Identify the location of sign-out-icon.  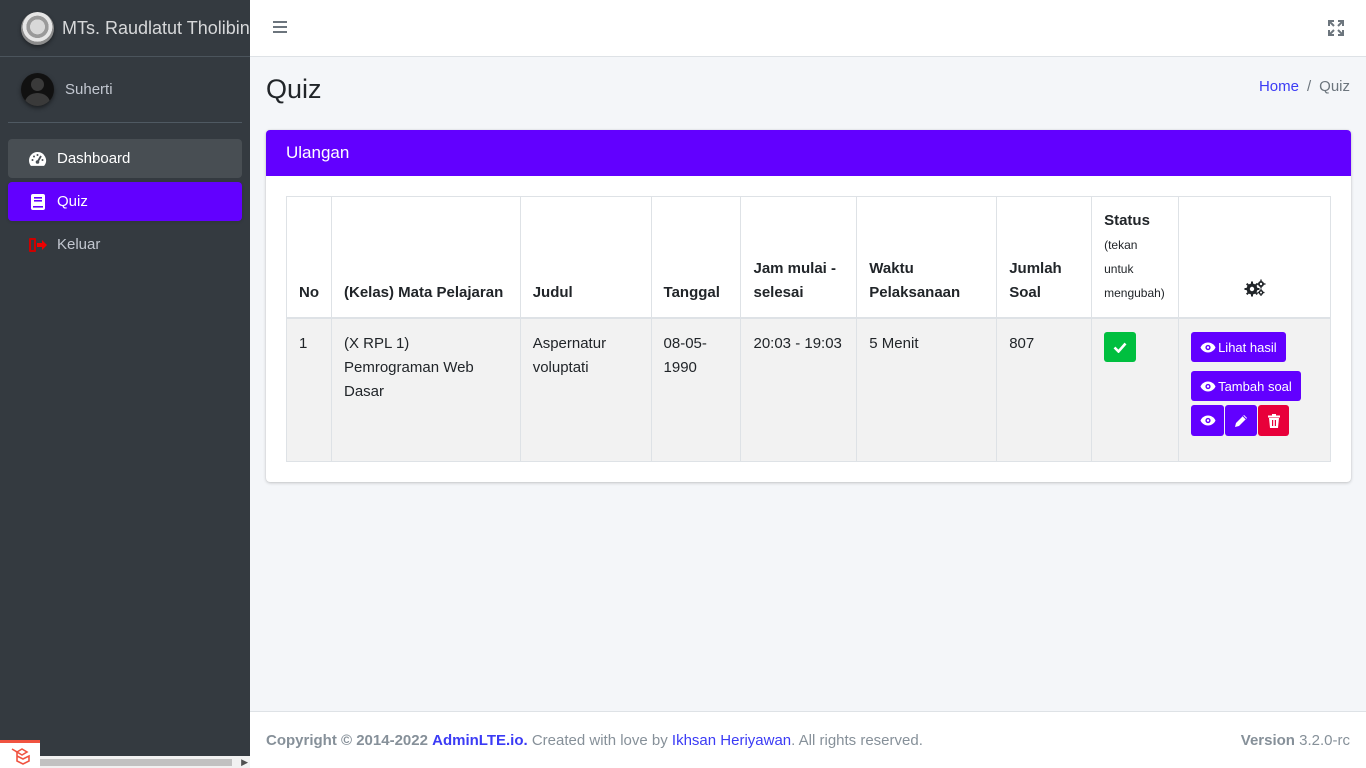
(37, 244).